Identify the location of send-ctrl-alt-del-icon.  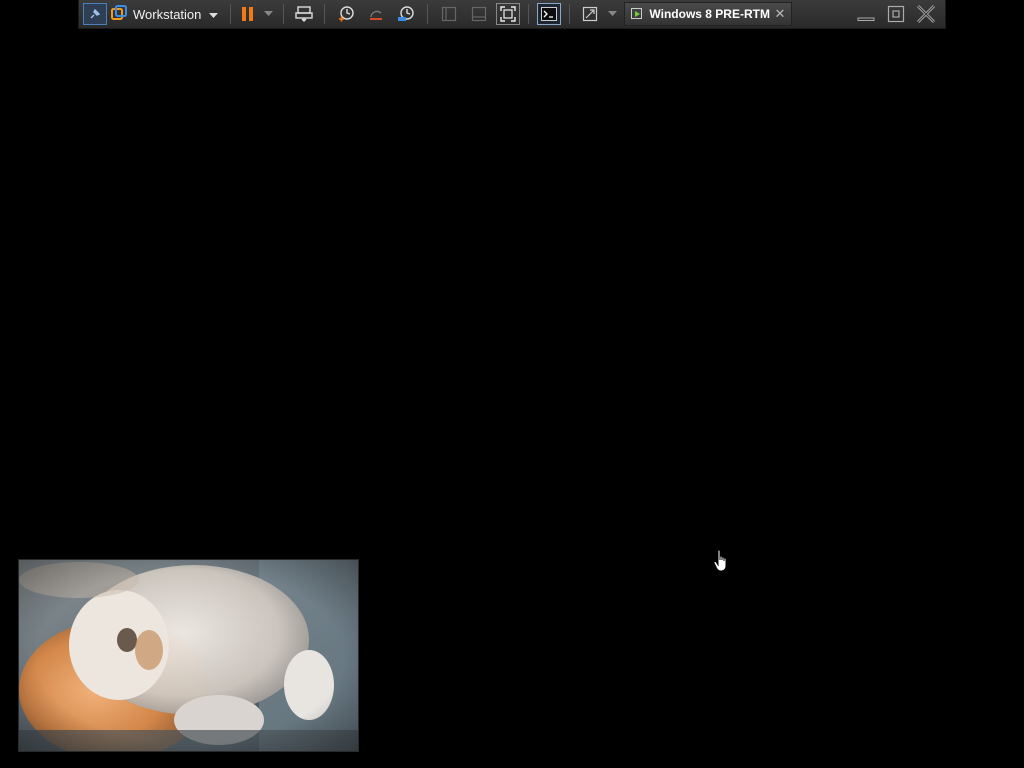
(304, 14).